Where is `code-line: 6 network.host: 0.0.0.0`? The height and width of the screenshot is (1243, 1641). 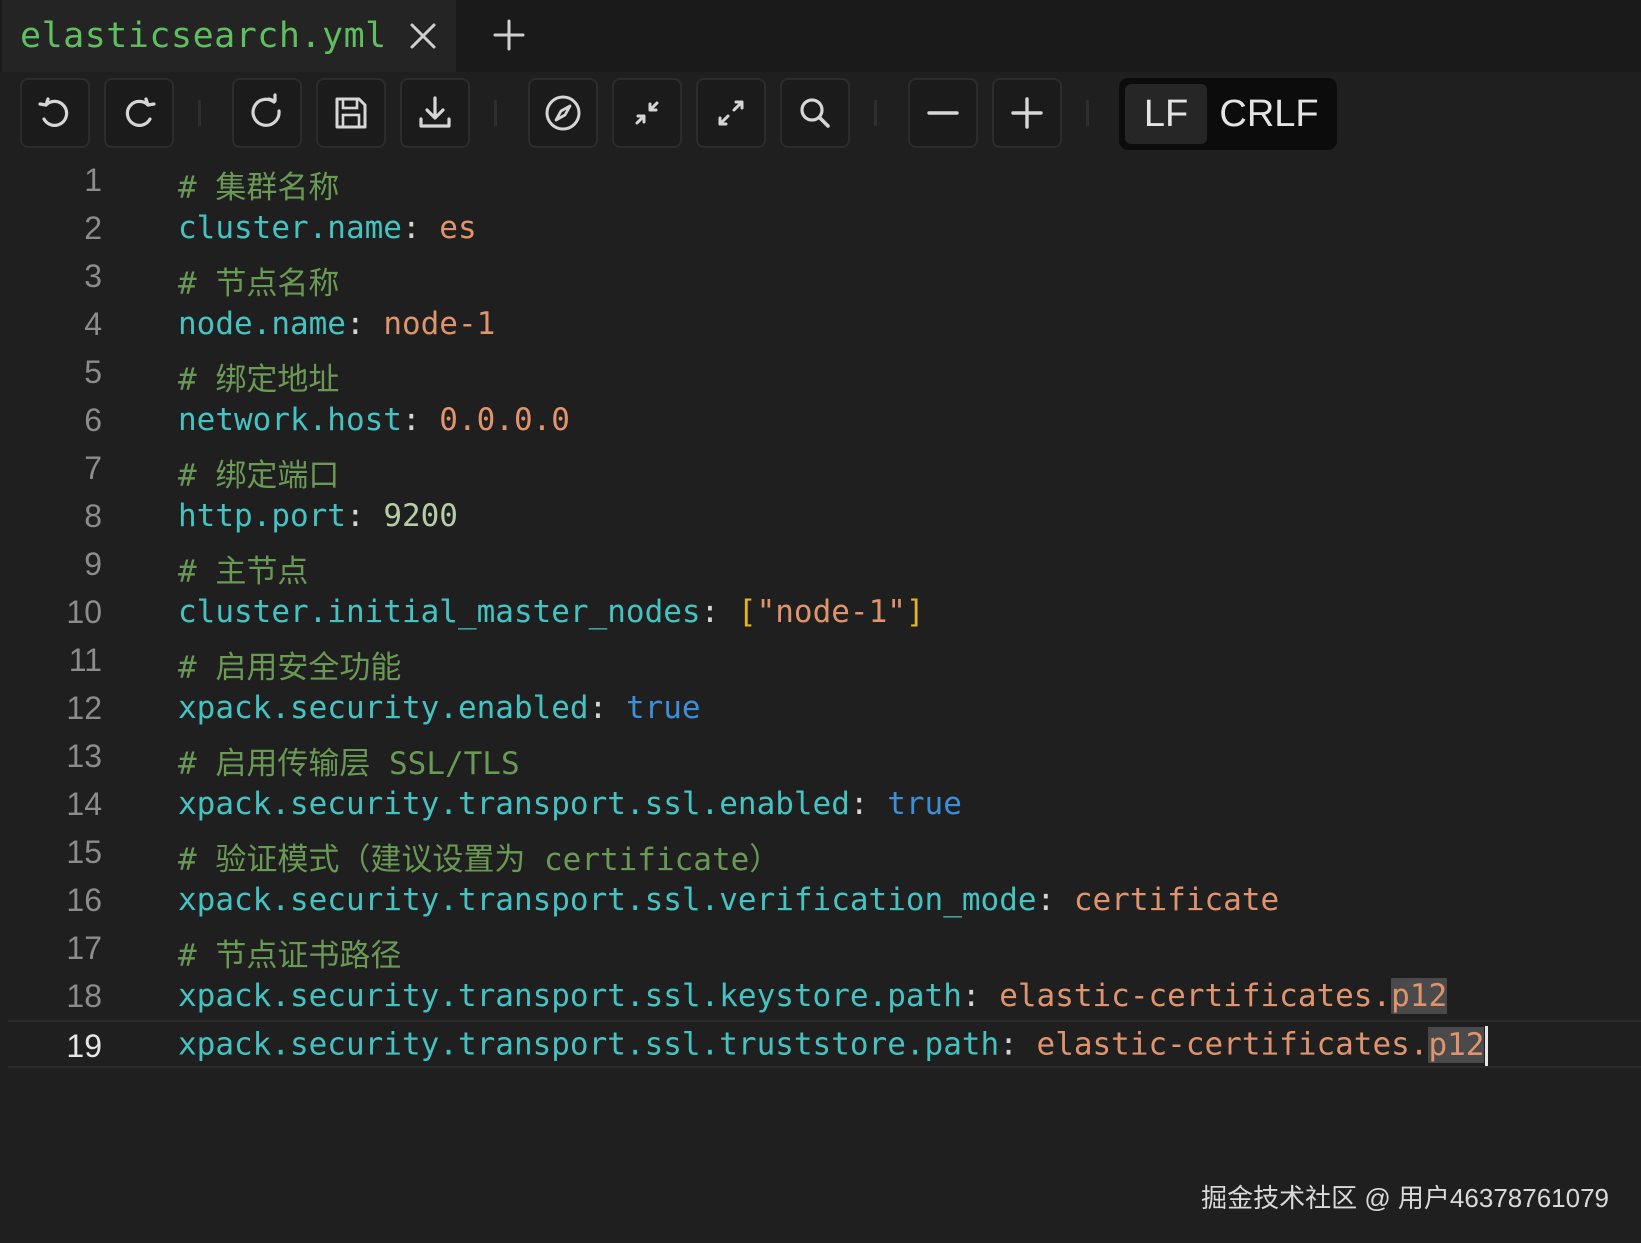 code-line: 6 network.host: 0.0.0.0 is located at coordinates (820, 420).